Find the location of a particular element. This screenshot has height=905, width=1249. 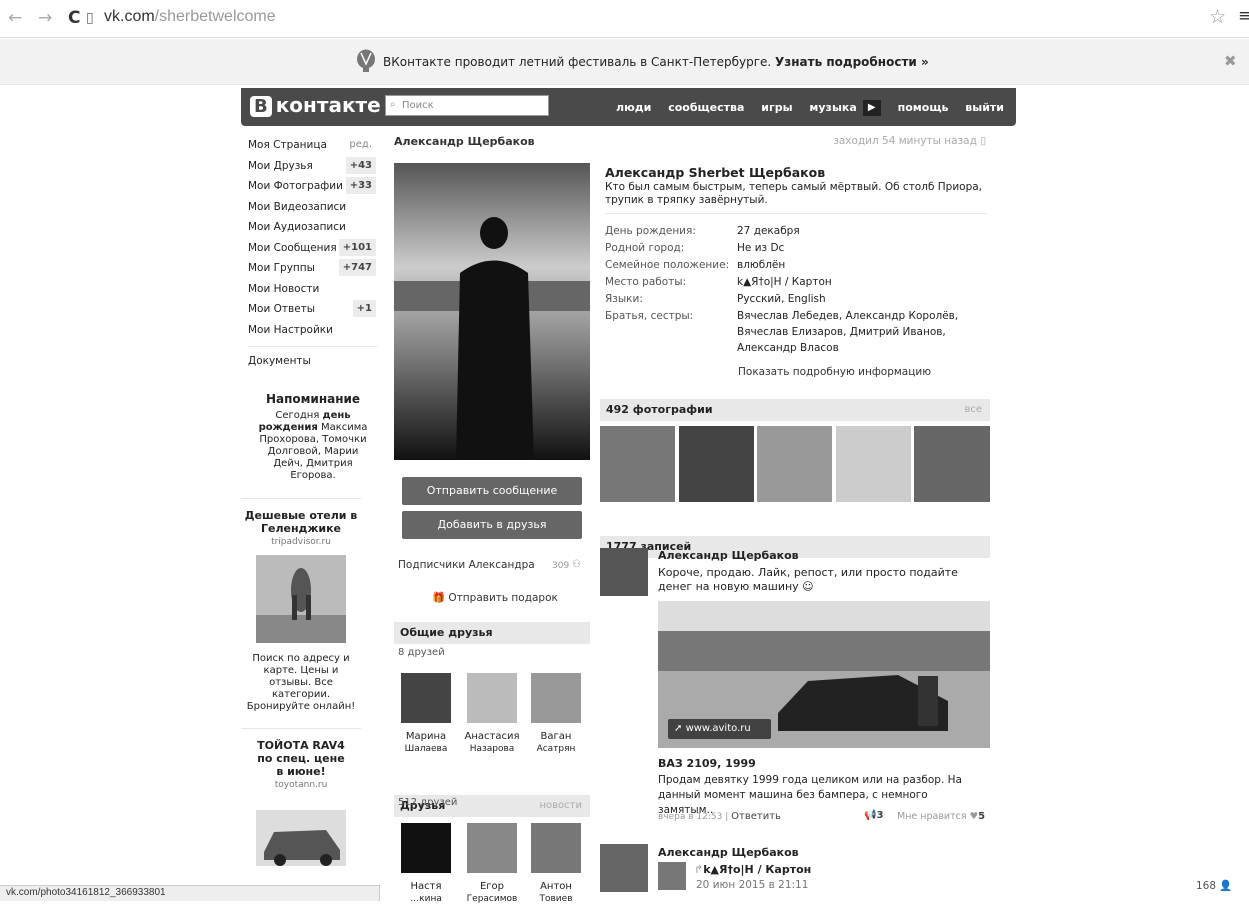

count-badge: +747 is located at coordinates (357, 267).